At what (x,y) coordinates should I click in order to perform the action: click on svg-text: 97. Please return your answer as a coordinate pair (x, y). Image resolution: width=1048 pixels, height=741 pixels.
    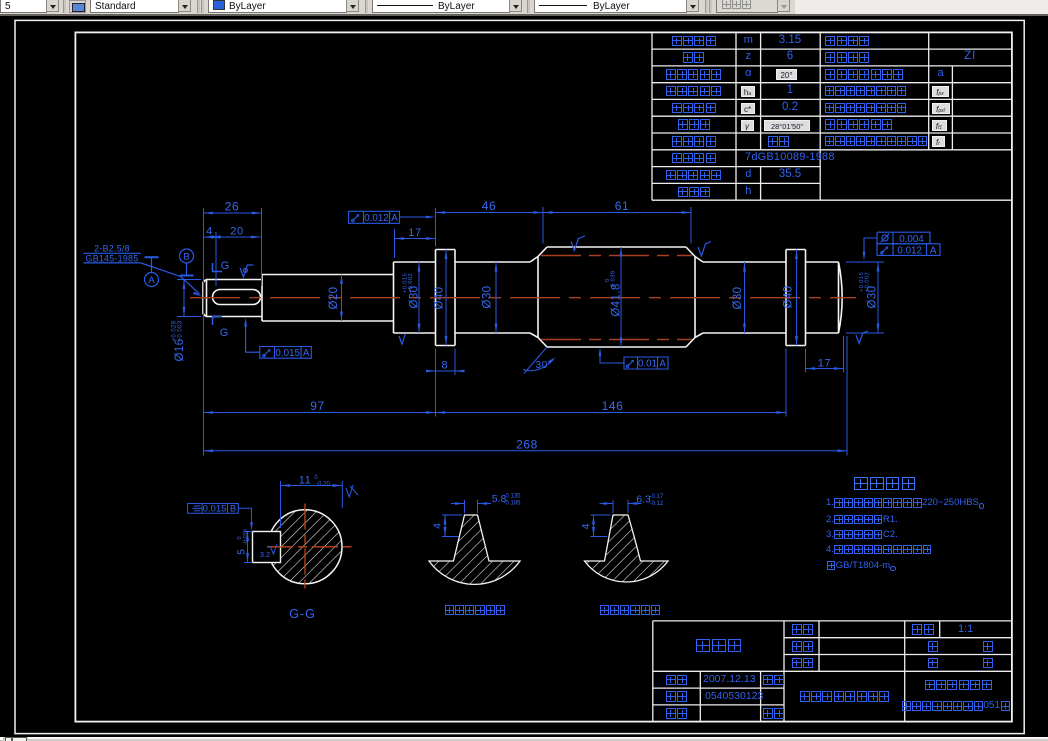
    Looking at the image, I should click on (317, 406).